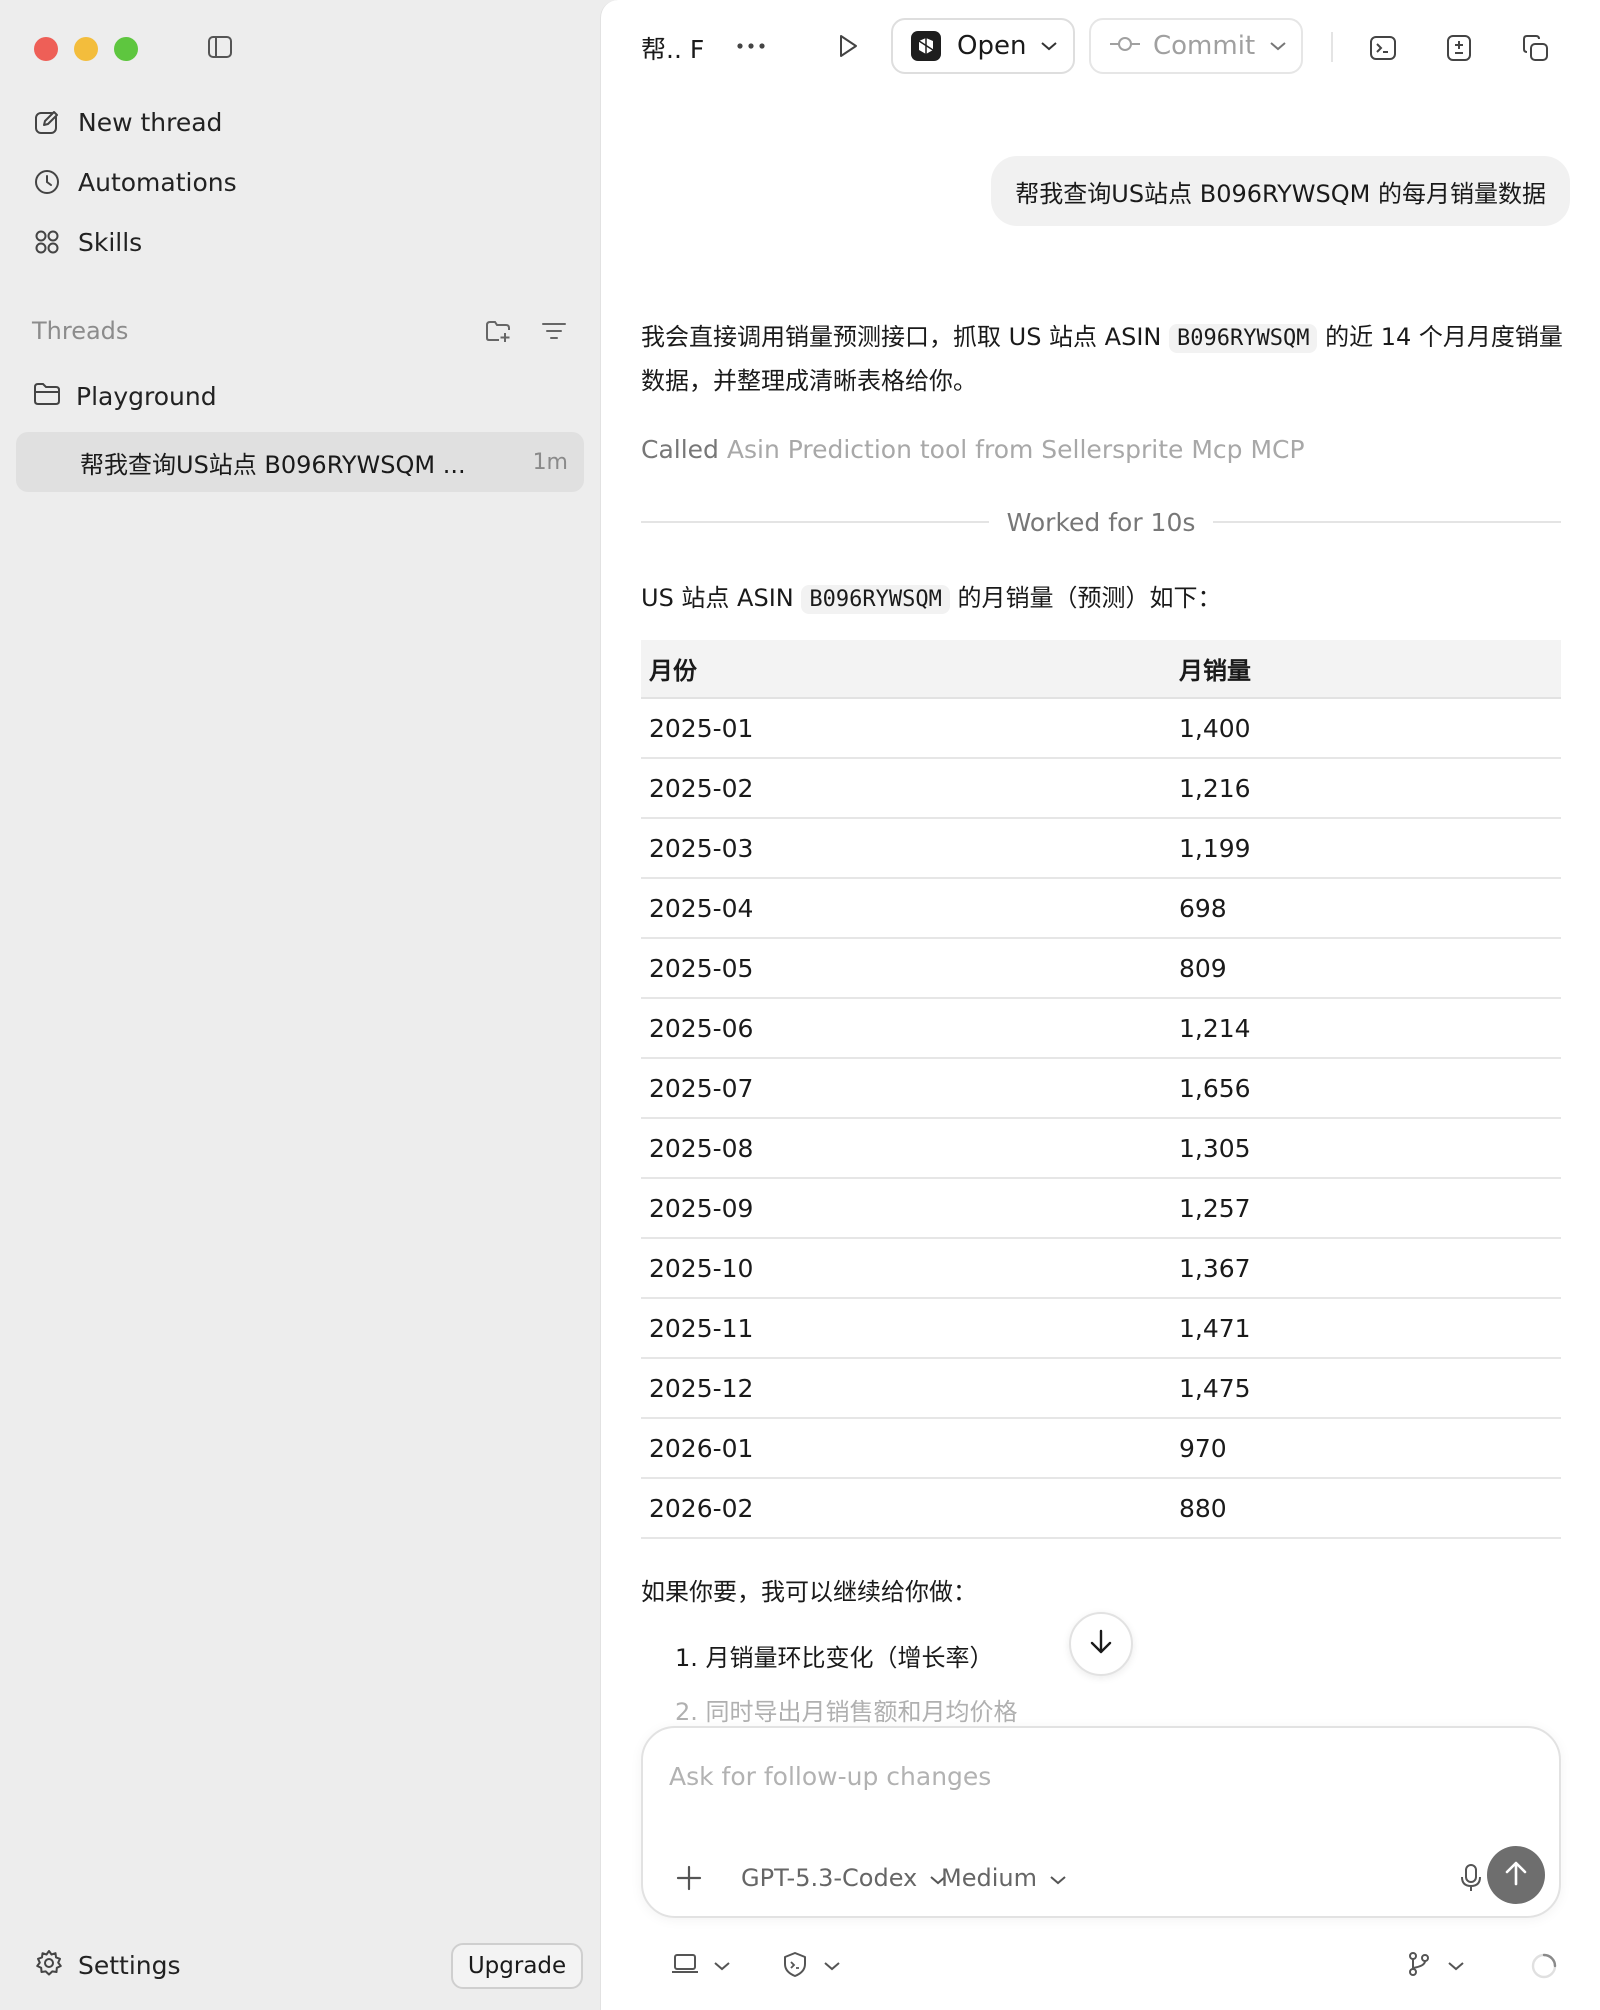 The width and height of the screenshot is (1600, 2010). Describe the element at coordinates (1101, 908) in the screenshot. I see `table-row: 2025-04 698` at that location.